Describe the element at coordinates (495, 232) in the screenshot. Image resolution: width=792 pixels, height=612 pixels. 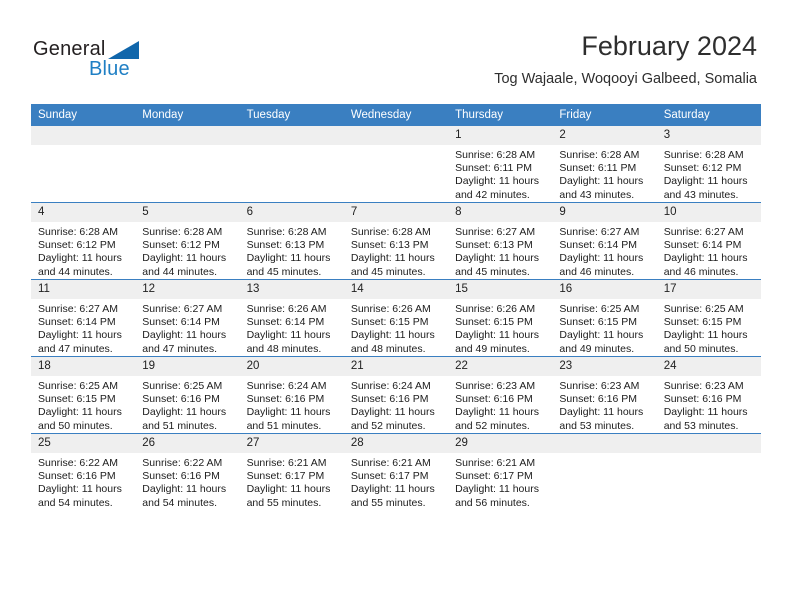
I see `sunrise-time: Sunrise: 6:27 AM` at that location.